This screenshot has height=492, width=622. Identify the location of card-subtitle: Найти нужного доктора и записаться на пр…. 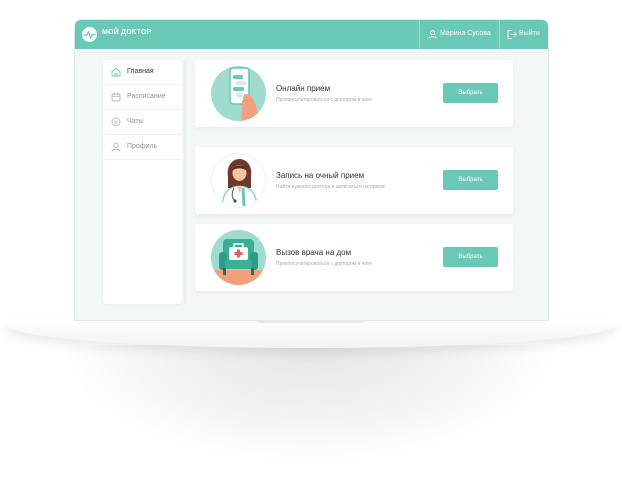
(330, 187).